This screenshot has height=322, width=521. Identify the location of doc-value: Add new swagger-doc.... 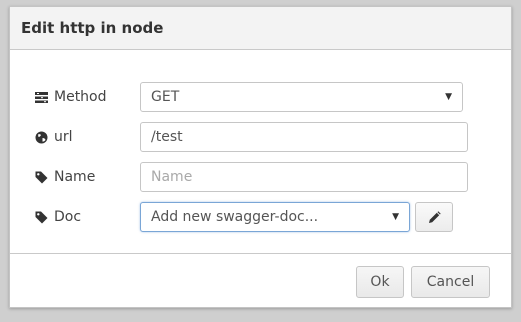
(235, 217).